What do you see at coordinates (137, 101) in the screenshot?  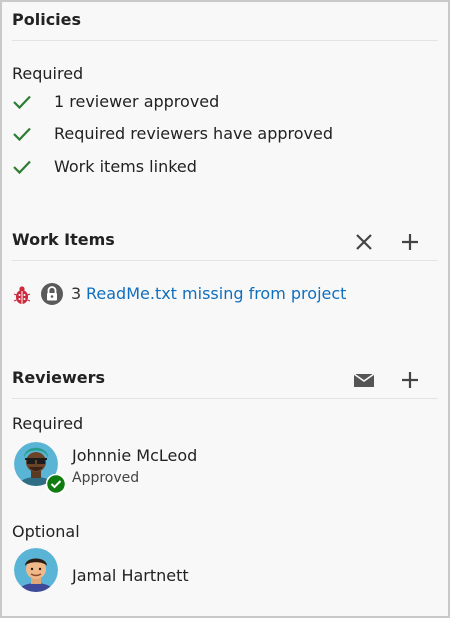 I see `policy-item-label: 1 reviewer approved` at bounding box center [137, 101].